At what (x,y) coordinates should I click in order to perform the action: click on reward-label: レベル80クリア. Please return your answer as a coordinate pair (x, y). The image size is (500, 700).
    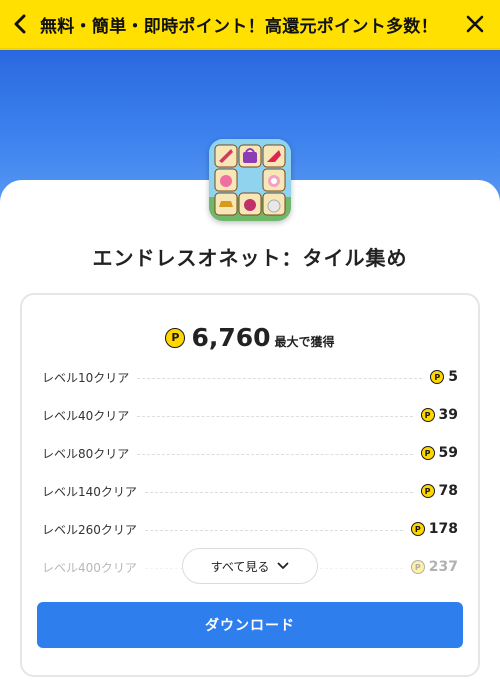
    Looking at the image, I should click on (86, 453).